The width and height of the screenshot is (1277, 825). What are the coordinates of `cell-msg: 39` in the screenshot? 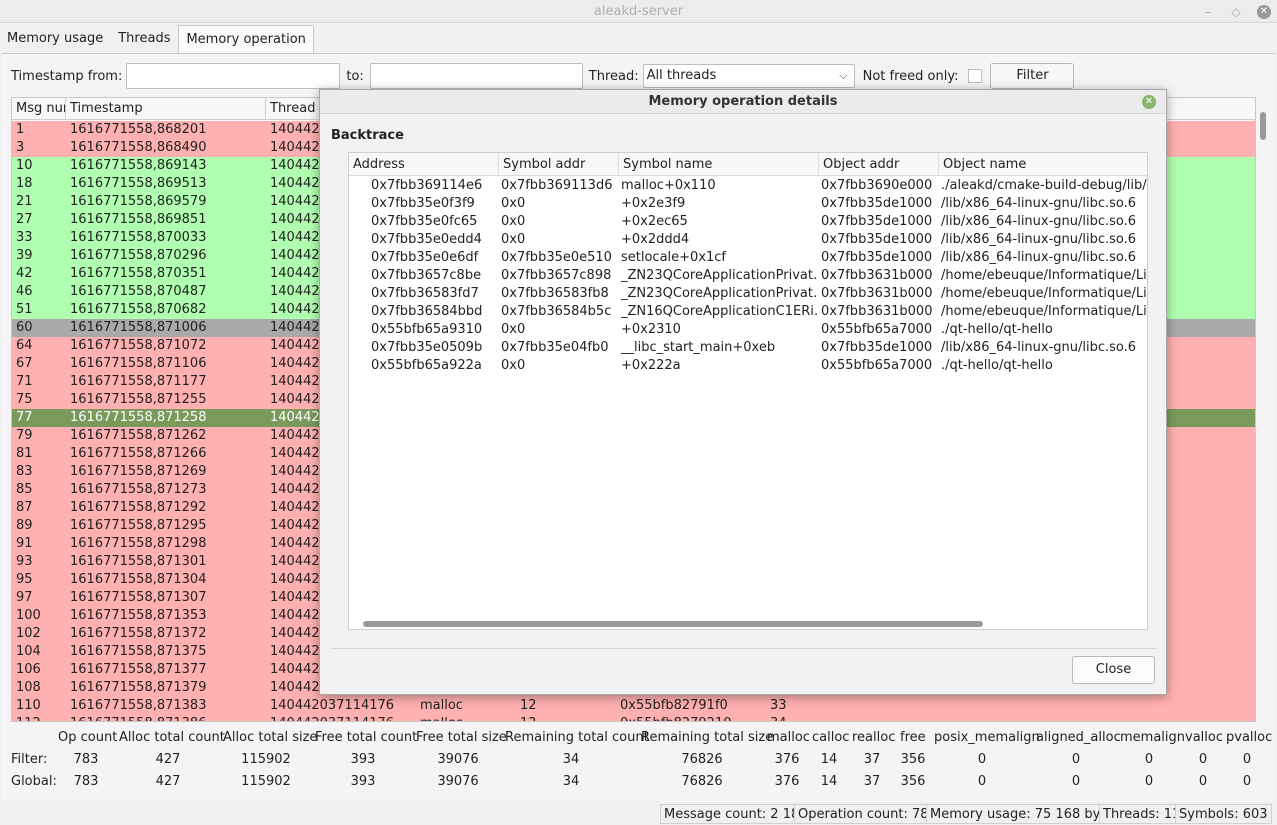 It's located at (24, 255).